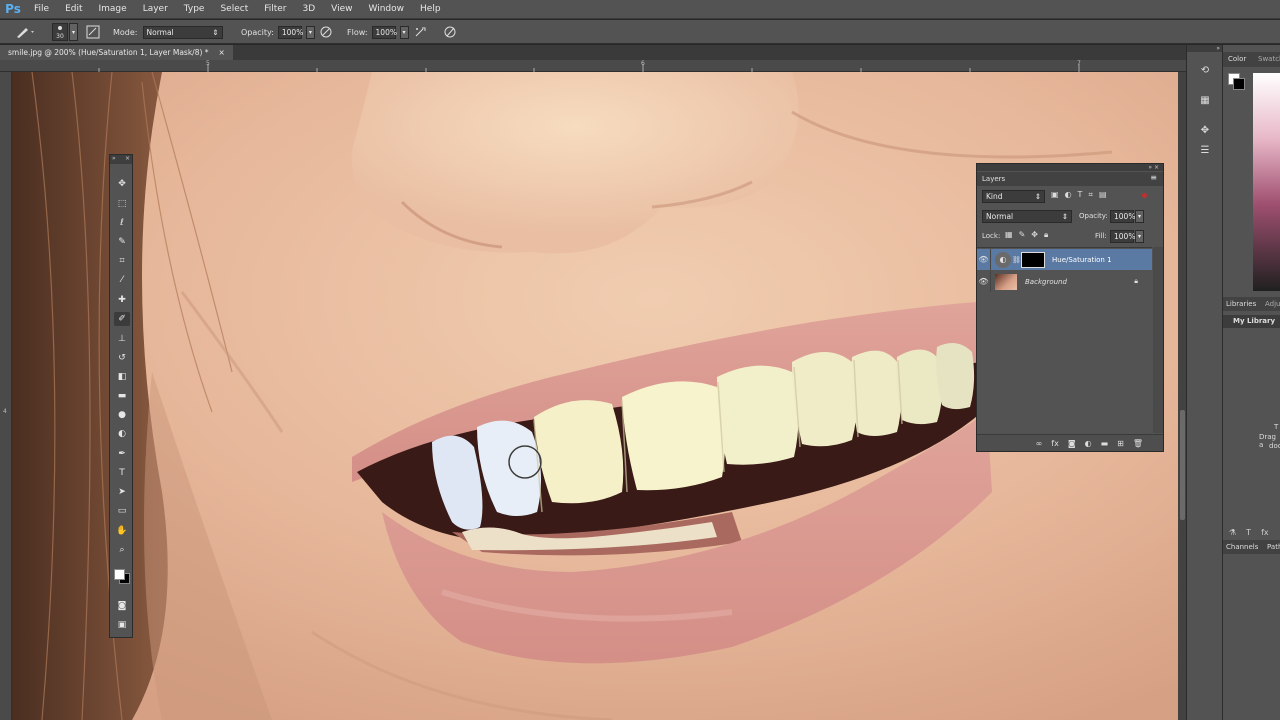  I want to click on fill-field: 100%, so click(1122, 236).